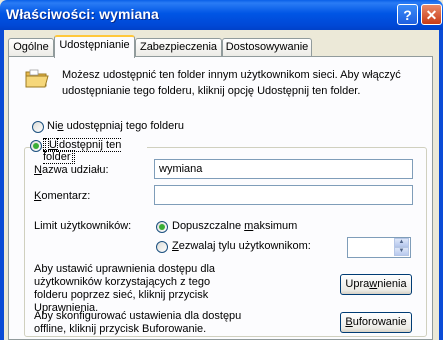 This screenshot has height=340, width=443. I want to click on tab-sharing: Udostępnianie, so click(94, 46).